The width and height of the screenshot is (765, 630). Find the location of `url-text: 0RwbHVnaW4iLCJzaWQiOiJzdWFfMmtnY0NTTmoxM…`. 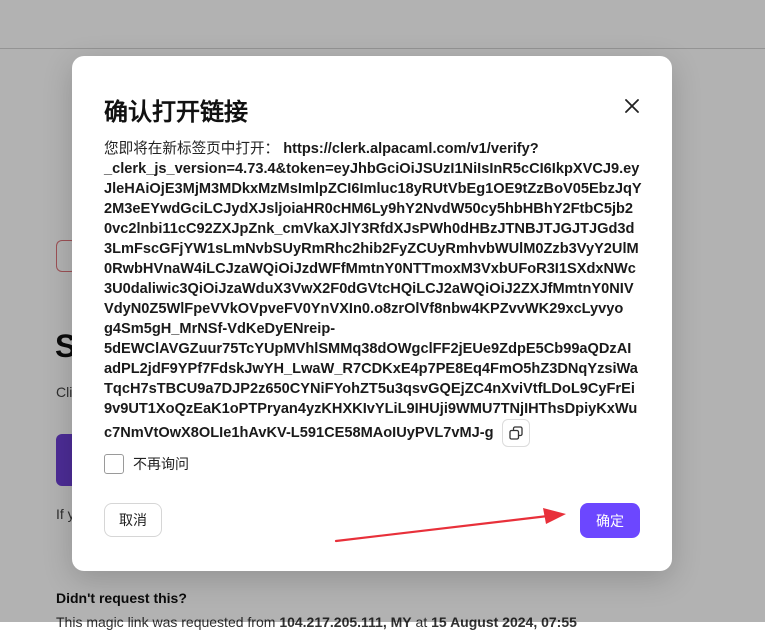

url-text: 0RwbHVnaW4iLCJzaWQiOiJzdWFfMmtnY0NTTmoxM… is located at coordinates (370, 269).